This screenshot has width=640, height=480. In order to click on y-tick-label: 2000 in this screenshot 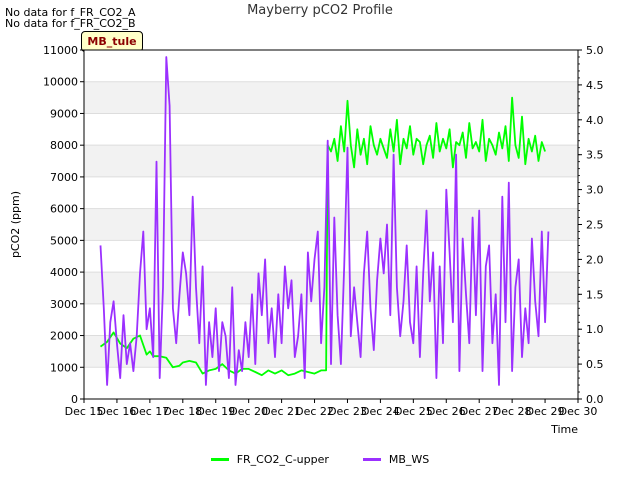, I will do `click(64, 336)`.